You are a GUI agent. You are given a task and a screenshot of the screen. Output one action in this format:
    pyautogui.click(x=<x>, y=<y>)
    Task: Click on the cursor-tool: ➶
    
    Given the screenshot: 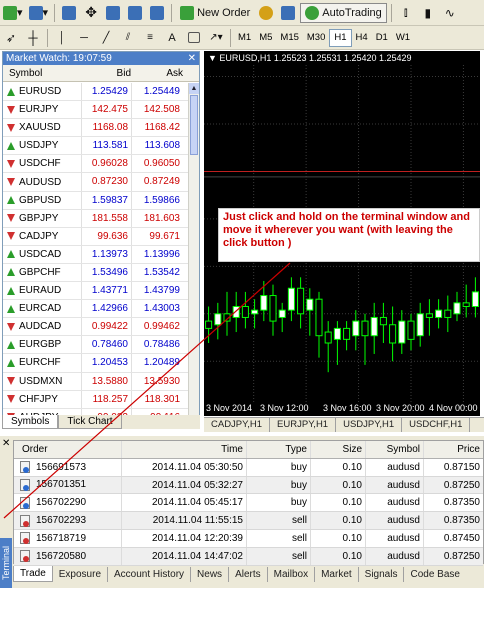 What is the action you would take?
    pyautogui.click(x=11, y=38)
    